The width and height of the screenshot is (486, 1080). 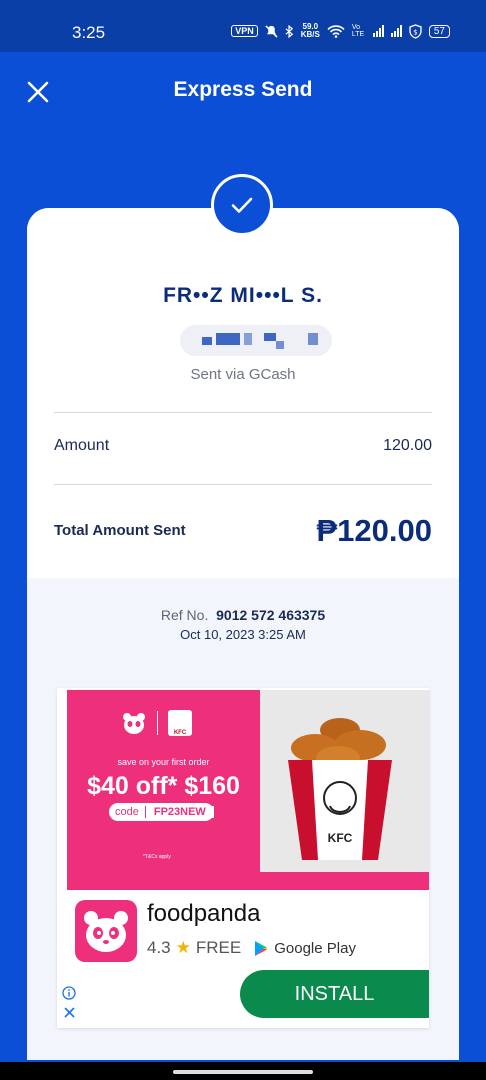 I want to click on kfc-bucket-label: KFC, so click(x=340, y=838).